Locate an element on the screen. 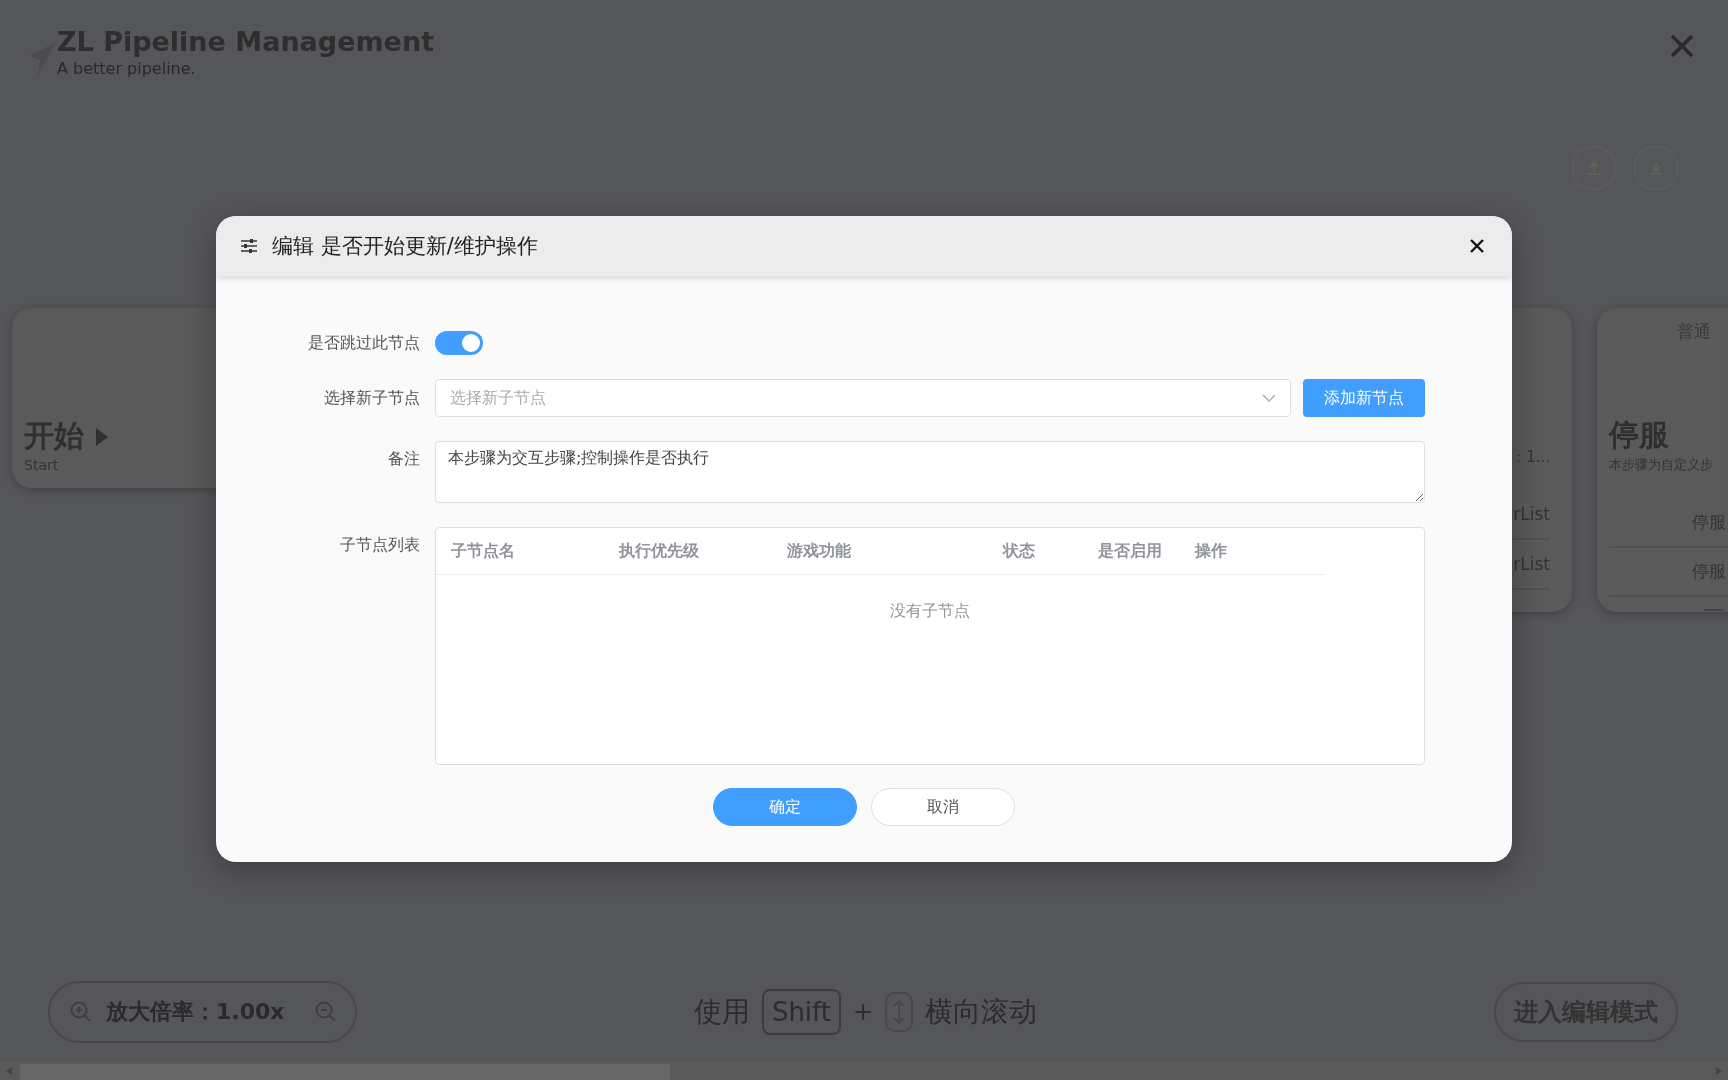 Image resolution: width=1728 pixels, height=1080 pixels. field-label: 选择新子节点 is located at coordinates (371, 398).